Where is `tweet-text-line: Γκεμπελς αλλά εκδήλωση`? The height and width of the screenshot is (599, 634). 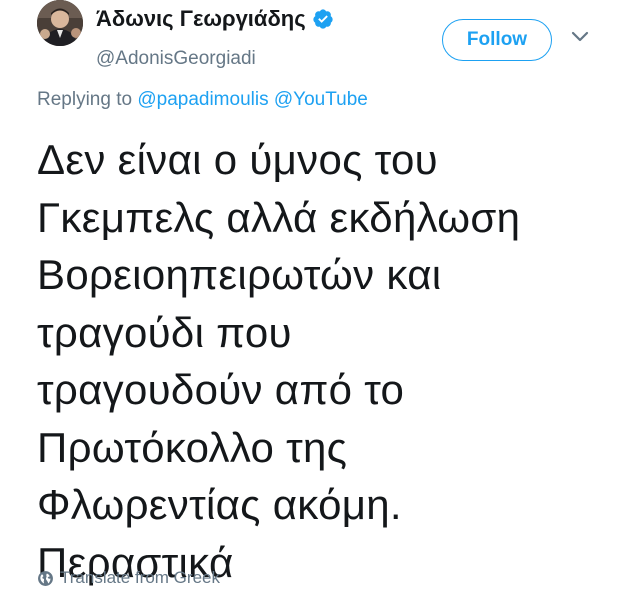
tweet-text-line: Γκεμπελς αλλά εκδήλωση is located at coordinates (279, 217).